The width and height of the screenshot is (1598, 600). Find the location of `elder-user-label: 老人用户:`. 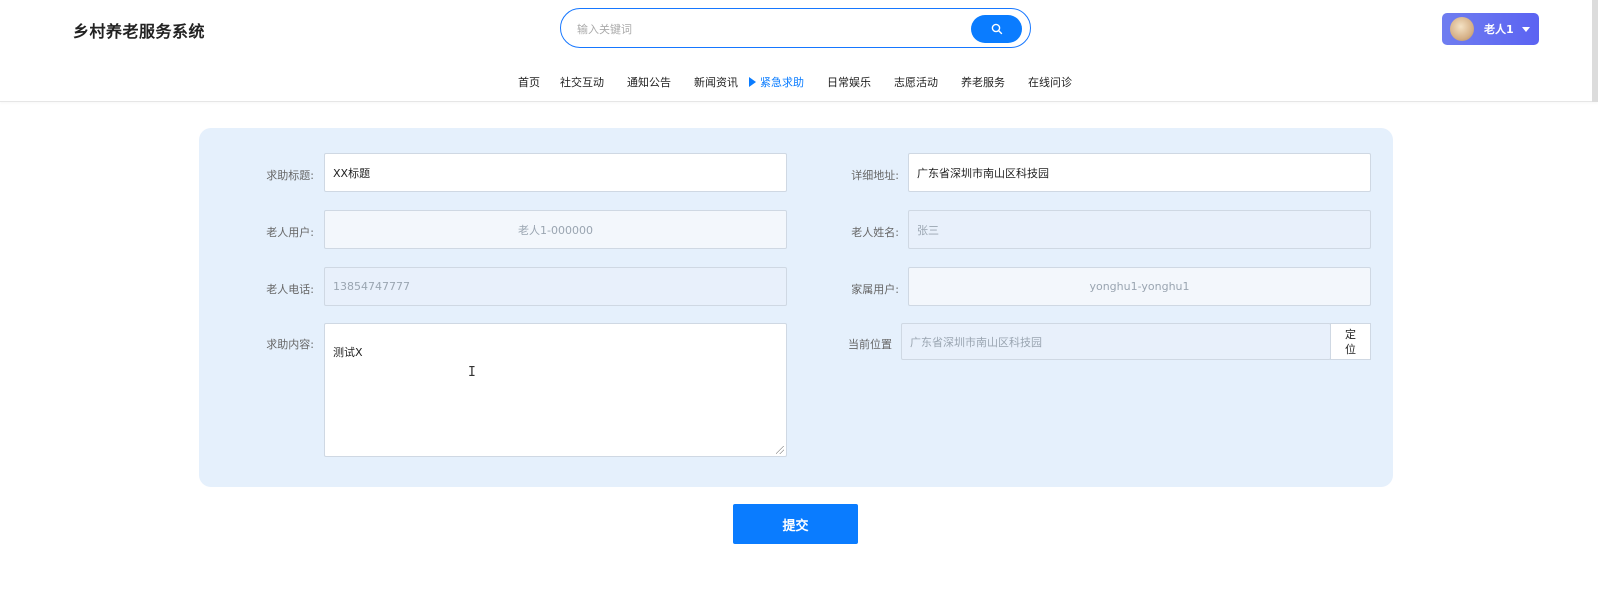

elder-user-label: 老人用户: is located at coordinates (290, 232).